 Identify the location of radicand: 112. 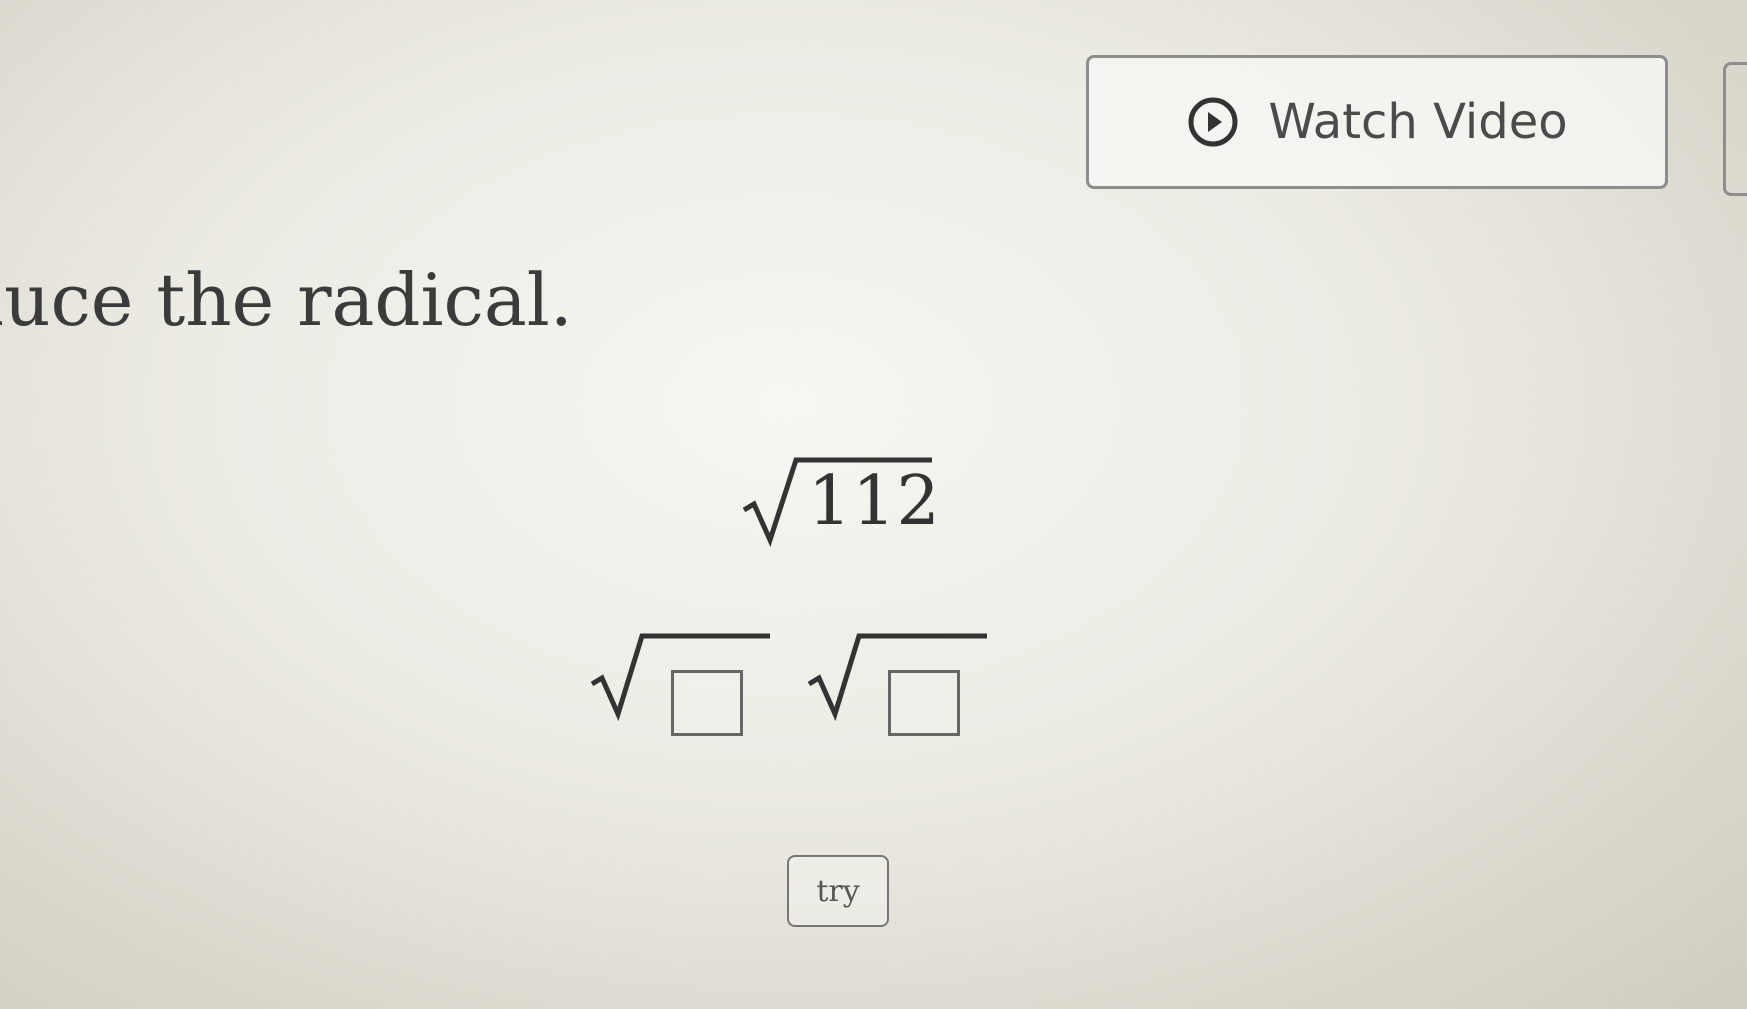
(874, 501).